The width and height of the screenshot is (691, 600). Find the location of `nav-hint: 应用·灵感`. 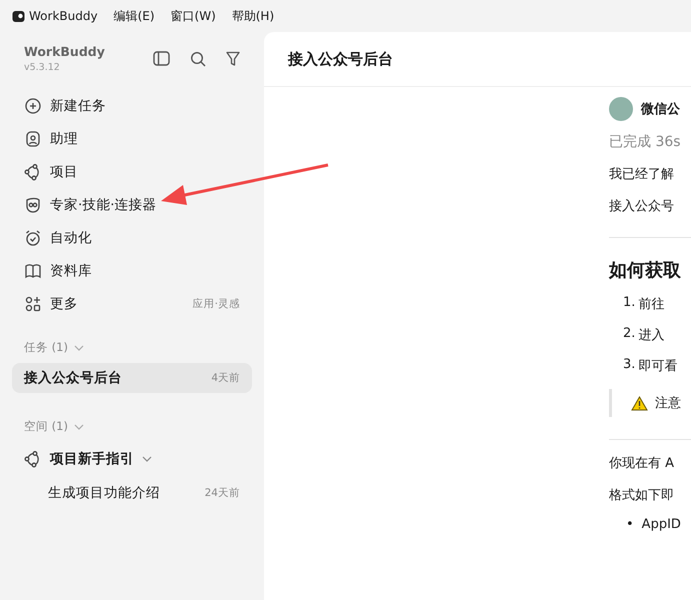

nav-hint: 应用·灵感 is located at coordinates (216, 303).